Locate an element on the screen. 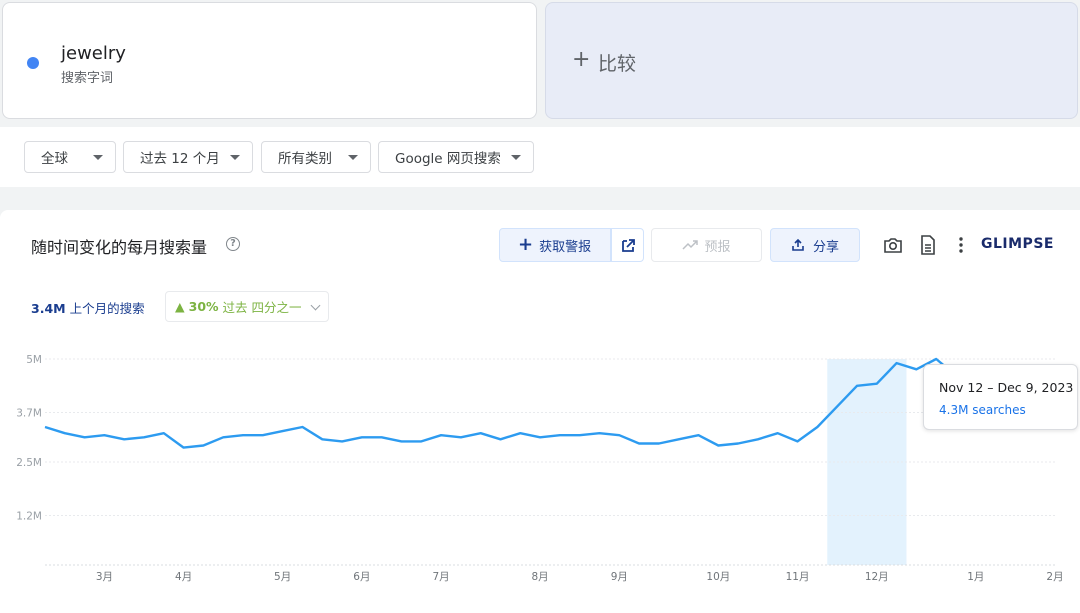 Image resolution: width=1080 pixels, height=613 pixels. x-tick-label: 7月 is located at coordinates (440, 577).